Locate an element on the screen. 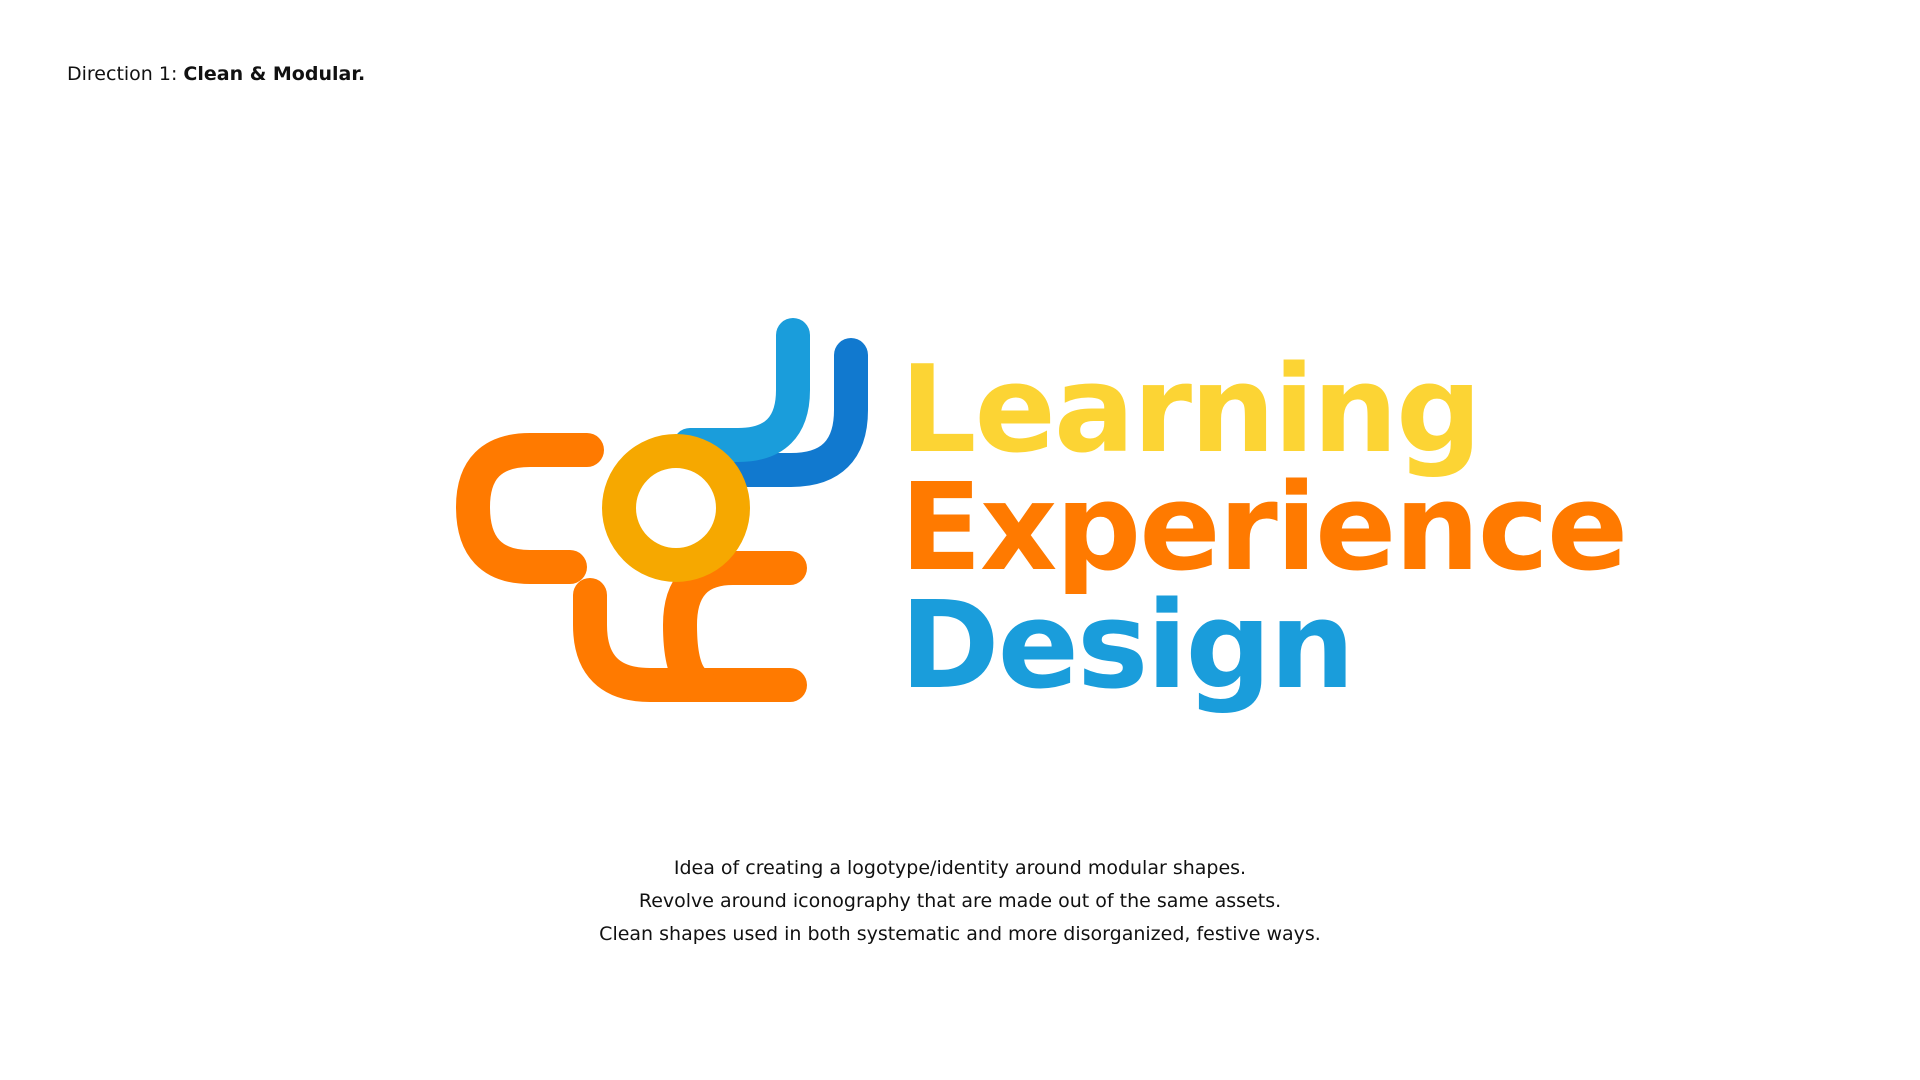 This screenshot has height=1080, width=1920. logo-mark-icon is located at coordinates (662, 510).